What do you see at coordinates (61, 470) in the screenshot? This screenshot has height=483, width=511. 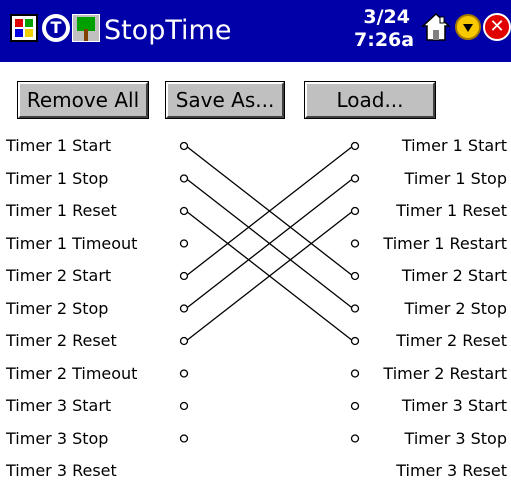 I see `left-event-label: Timer 3 Reset` at bounding box center [61, 470].